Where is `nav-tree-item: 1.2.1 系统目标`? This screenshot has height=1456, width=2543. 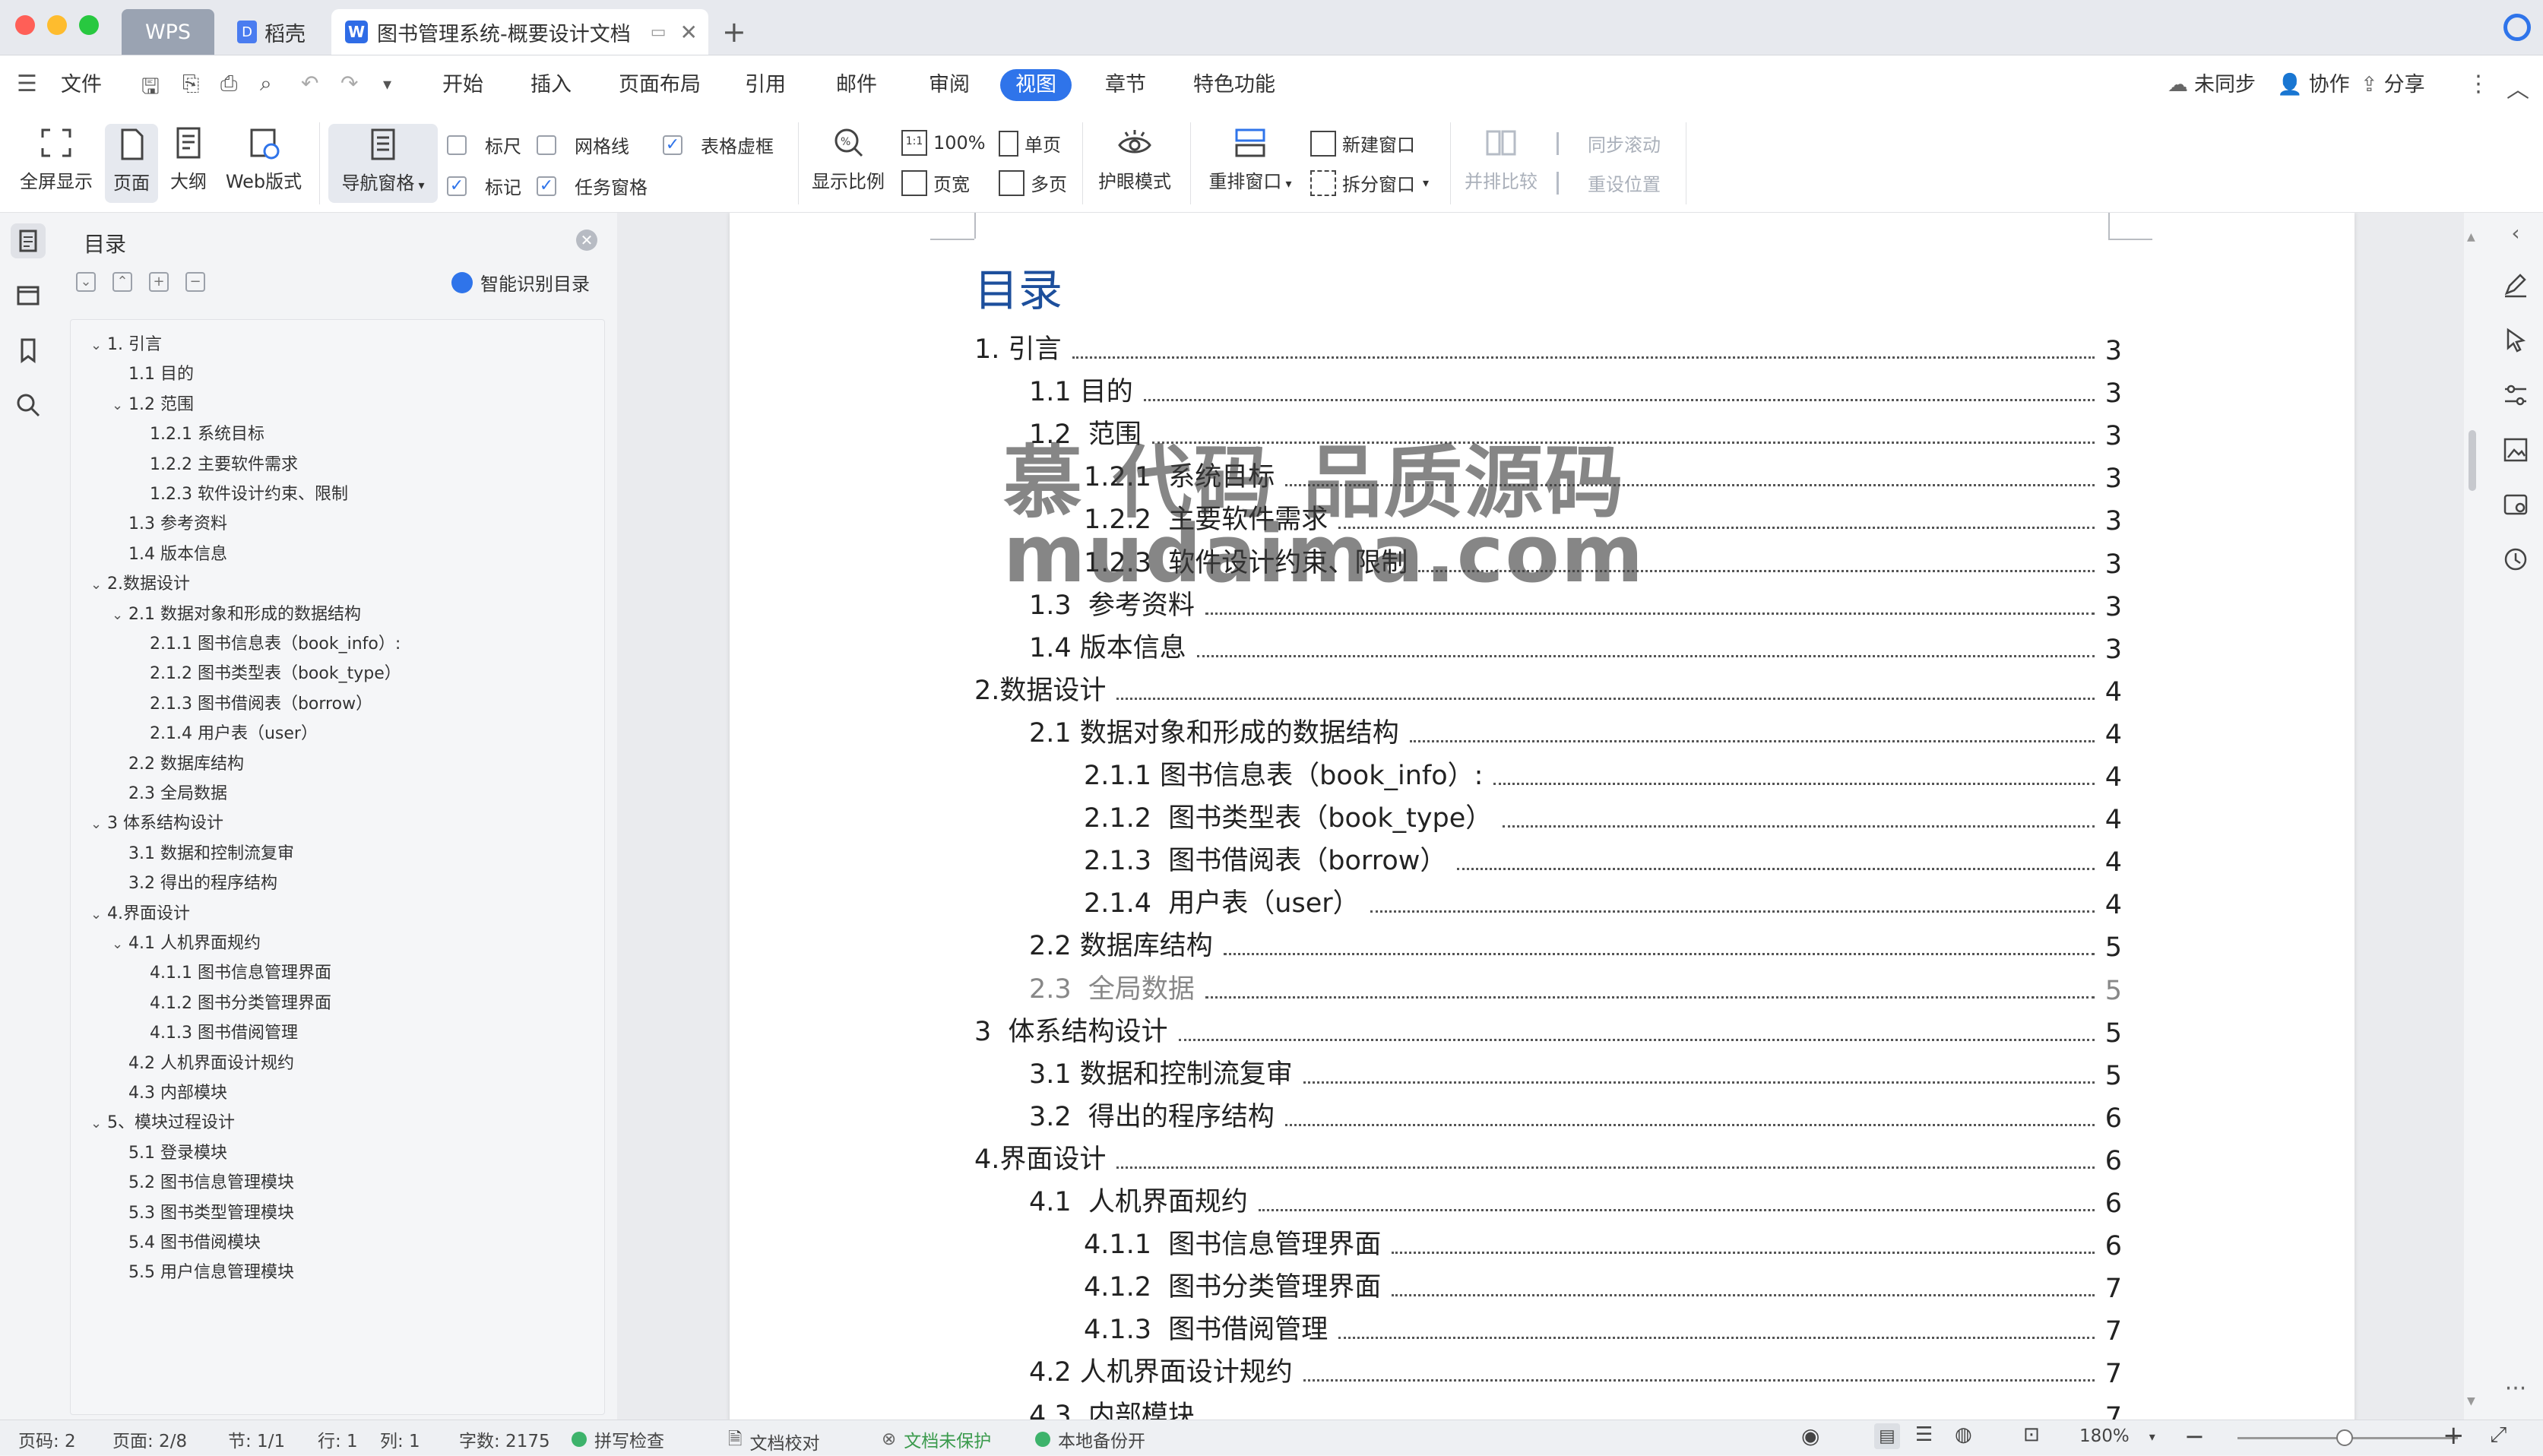
nav-tree-item: 1.2.1 系统目标 is located at coordinates (207, 432).